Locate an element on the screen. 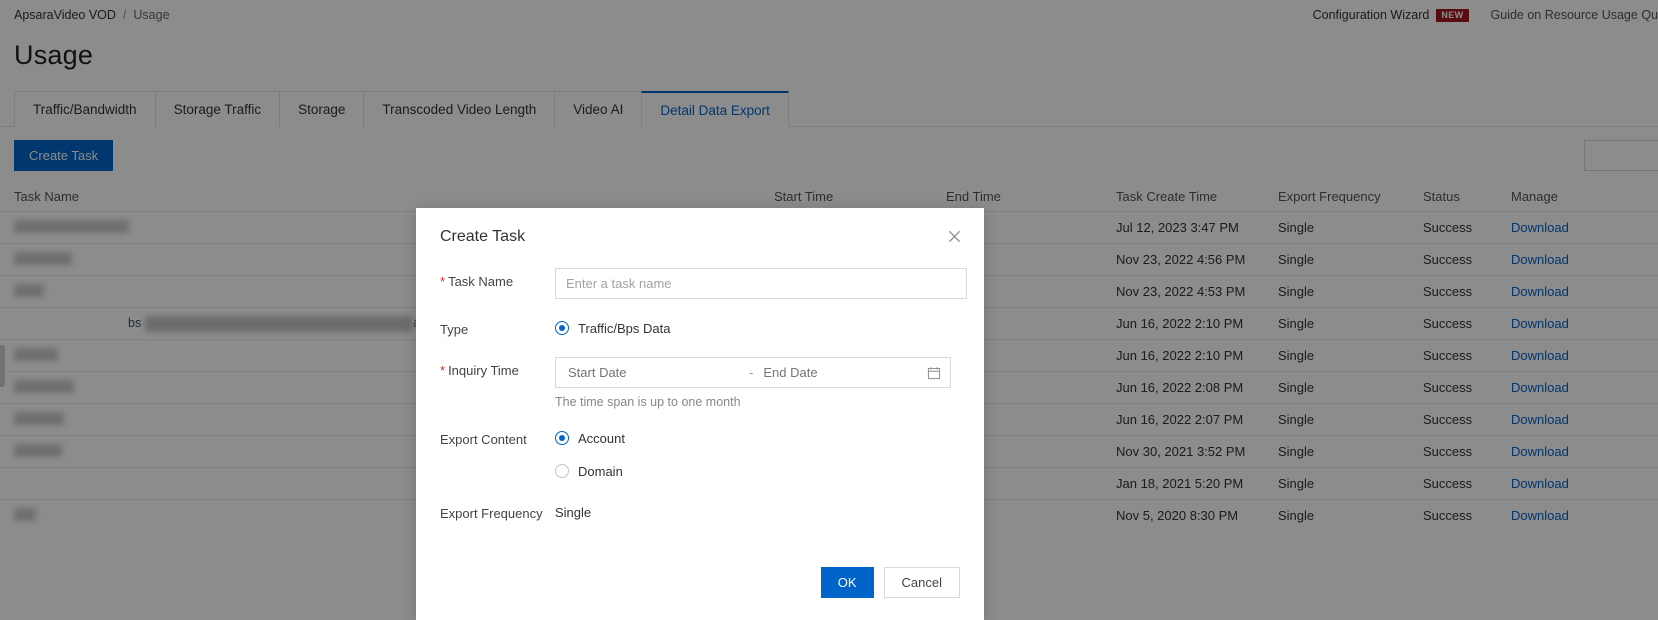 This screenshot has height=620, width=1658. control-task-name is located at coordinates (761, 283).